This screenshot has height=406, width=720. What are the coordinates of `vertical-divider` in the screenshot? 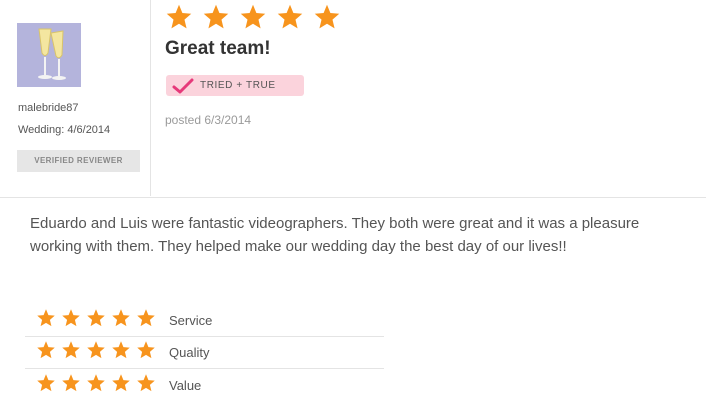 It's located at (150, 98).